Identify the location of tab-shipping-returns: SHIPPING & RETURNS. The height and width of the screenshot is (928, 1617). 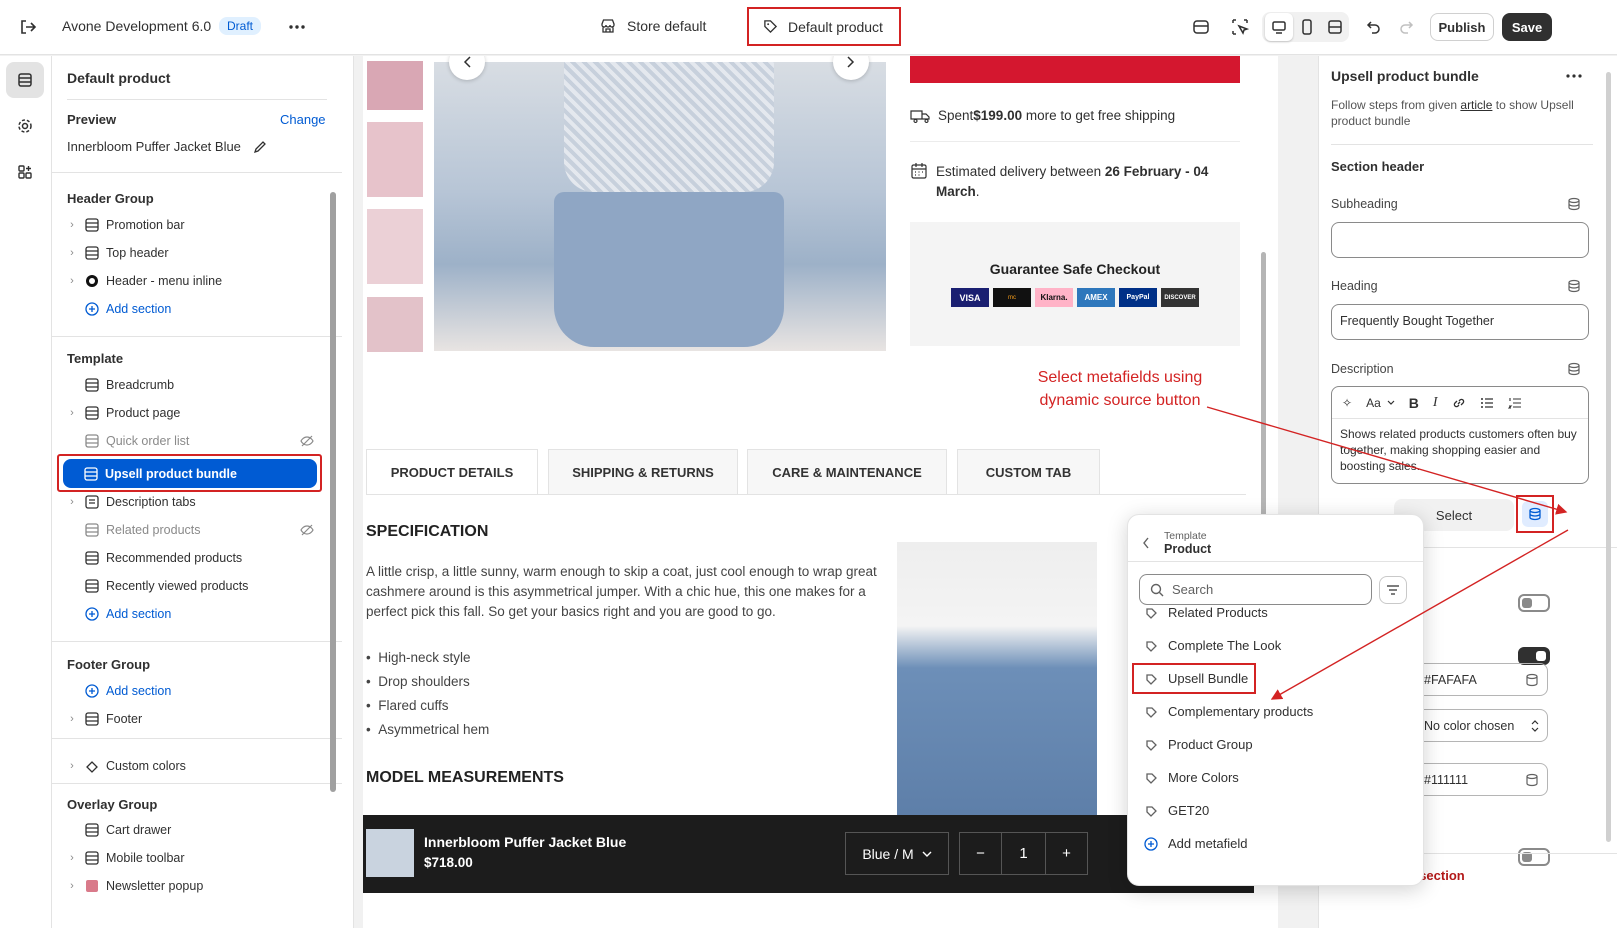
(643, 472).